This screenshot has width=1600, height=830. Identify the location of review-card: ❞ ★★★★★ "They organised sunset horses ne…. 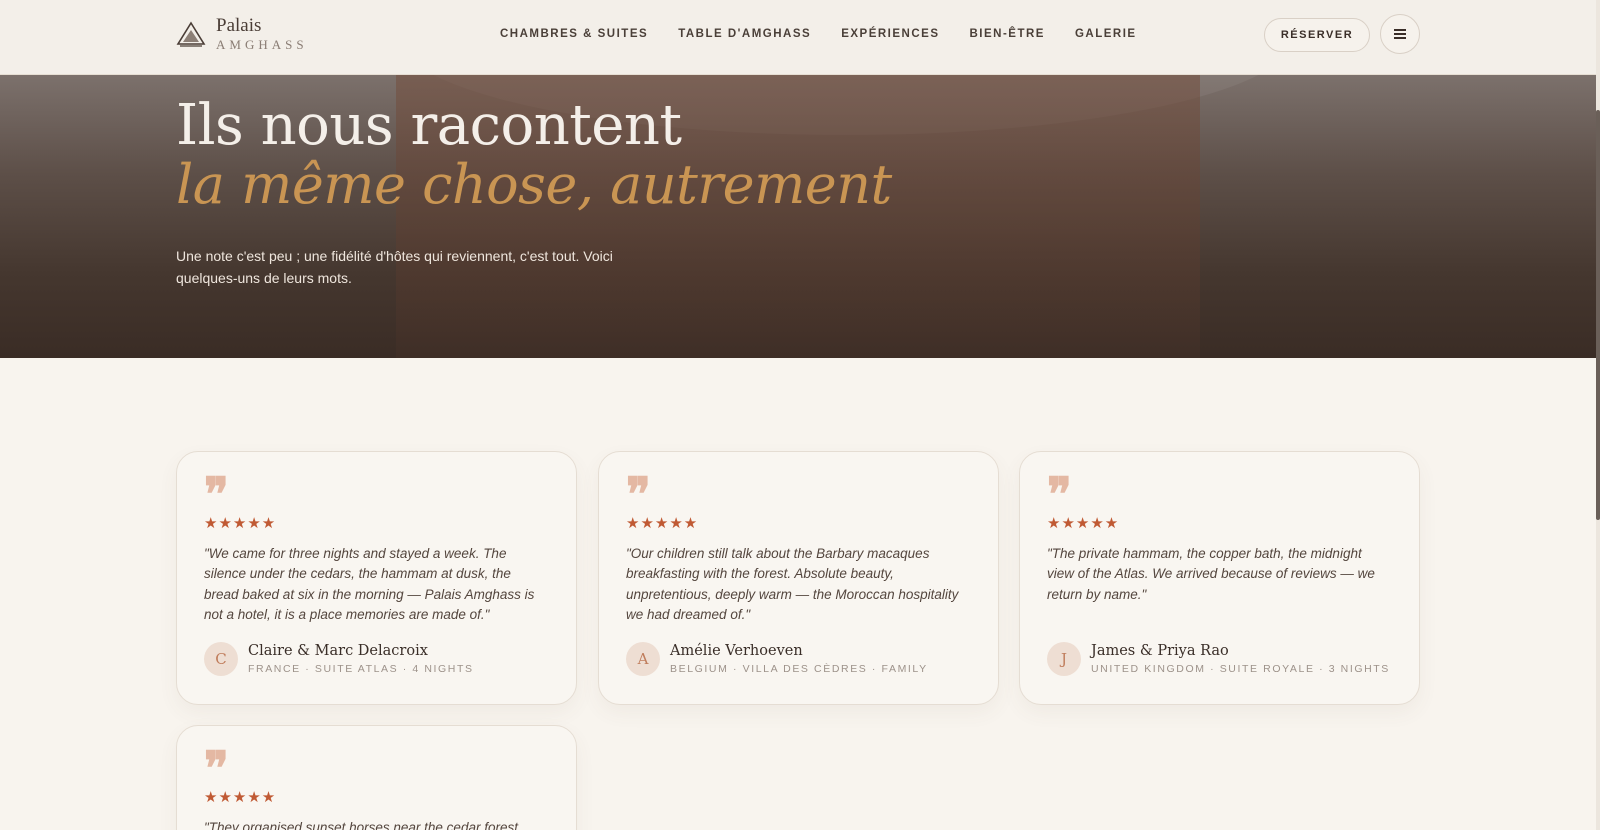
(376, 777).